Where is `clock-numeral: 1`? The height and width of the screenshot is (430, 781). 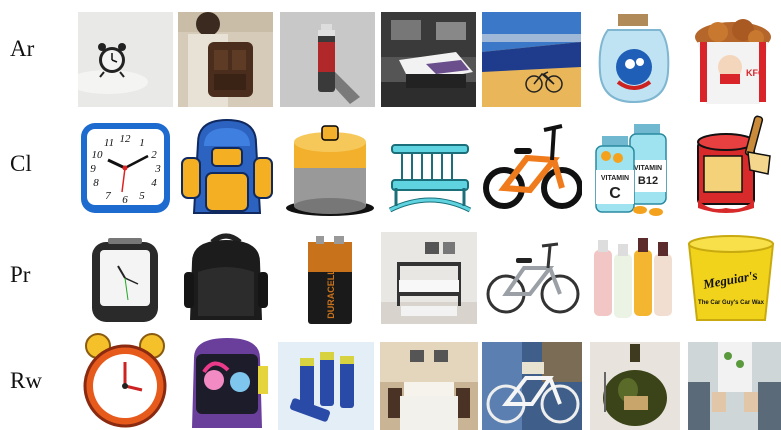 clock-numeral: 1 is located at coordinates (142, 143).